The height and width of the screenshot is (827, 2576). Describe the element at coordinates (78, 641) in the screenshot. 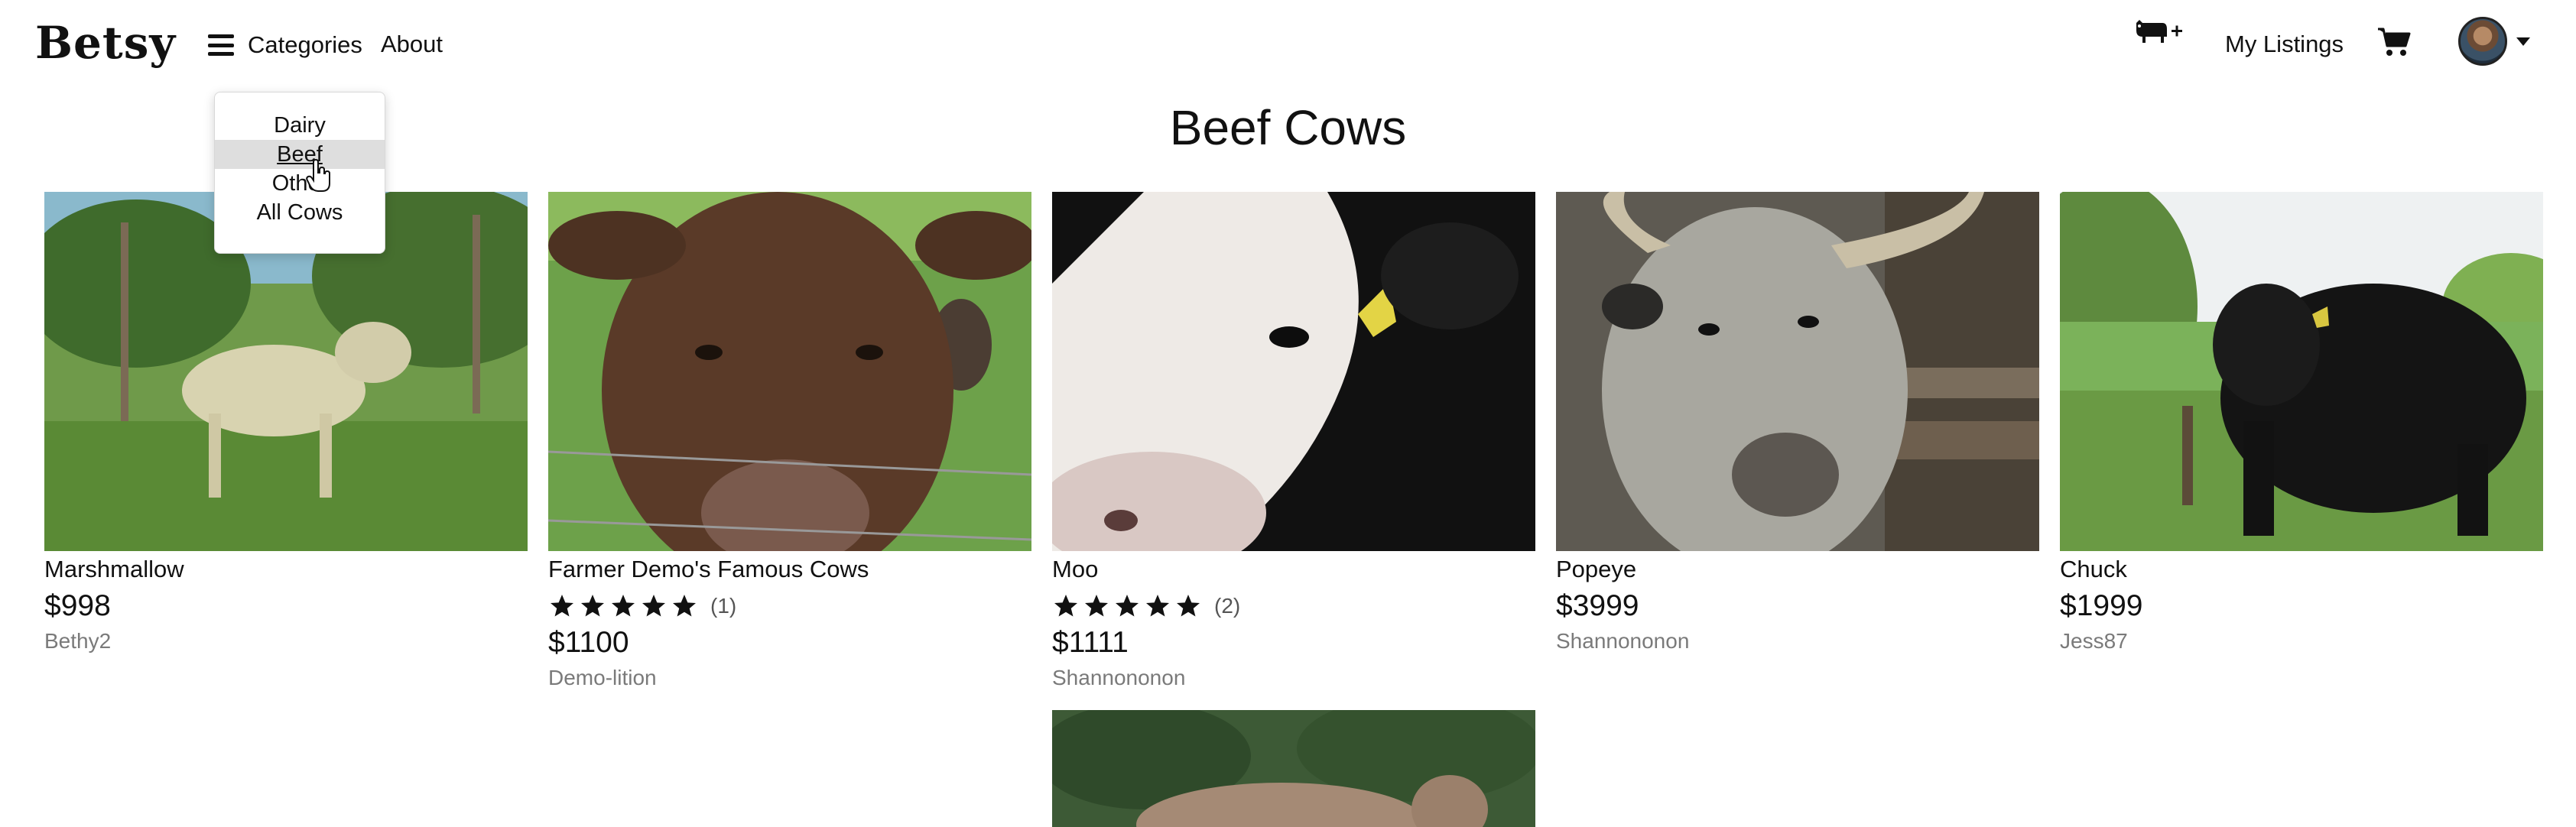

I see `listing-seller: Bethy2` at that location.